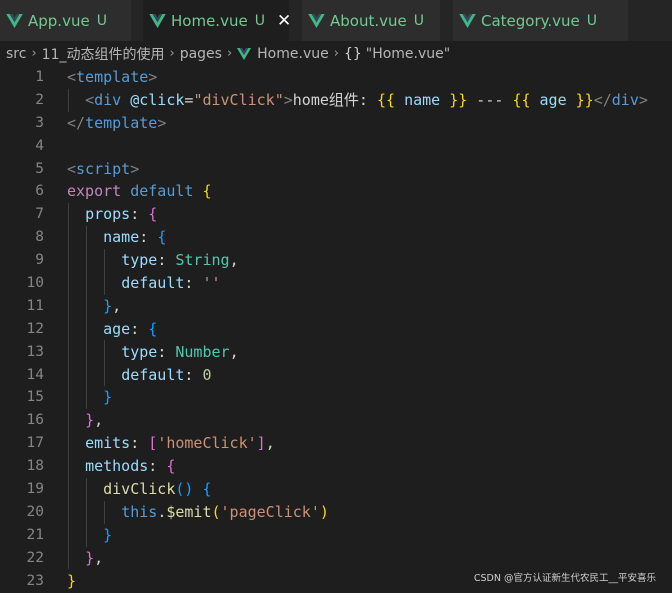 The image size is (672, 593). Describe the element at coordinates (270, 511) in the screenshot. I see `code-token: 'pageClick'` at that location.